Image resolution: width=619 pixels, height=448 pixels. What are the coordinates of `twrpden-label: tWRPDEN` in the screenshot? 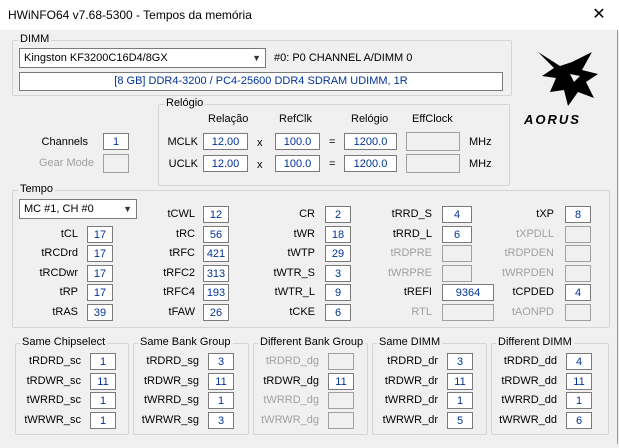 It's located at (528, 272).